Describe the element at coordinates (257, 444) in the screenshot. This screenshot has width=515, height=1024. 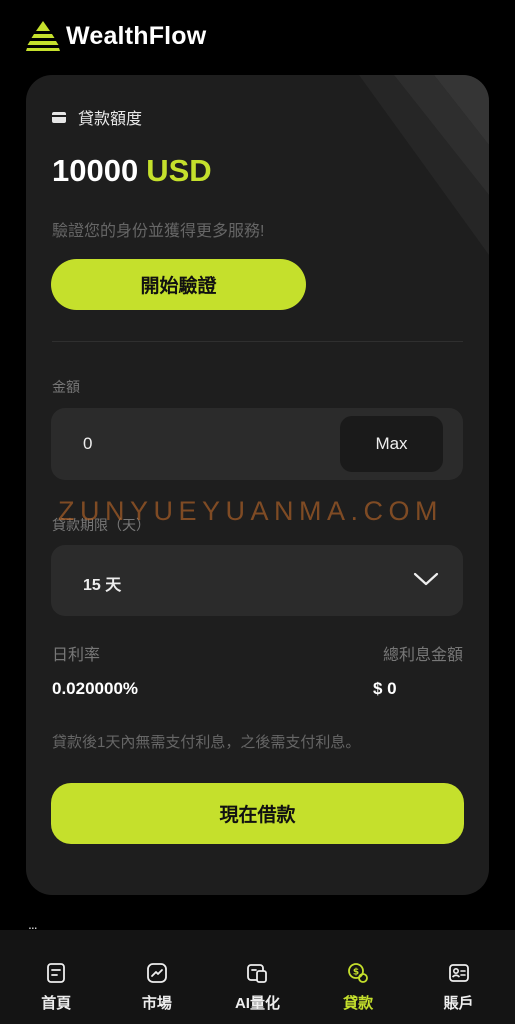
I see `amount-input: 0 Max` at that location.